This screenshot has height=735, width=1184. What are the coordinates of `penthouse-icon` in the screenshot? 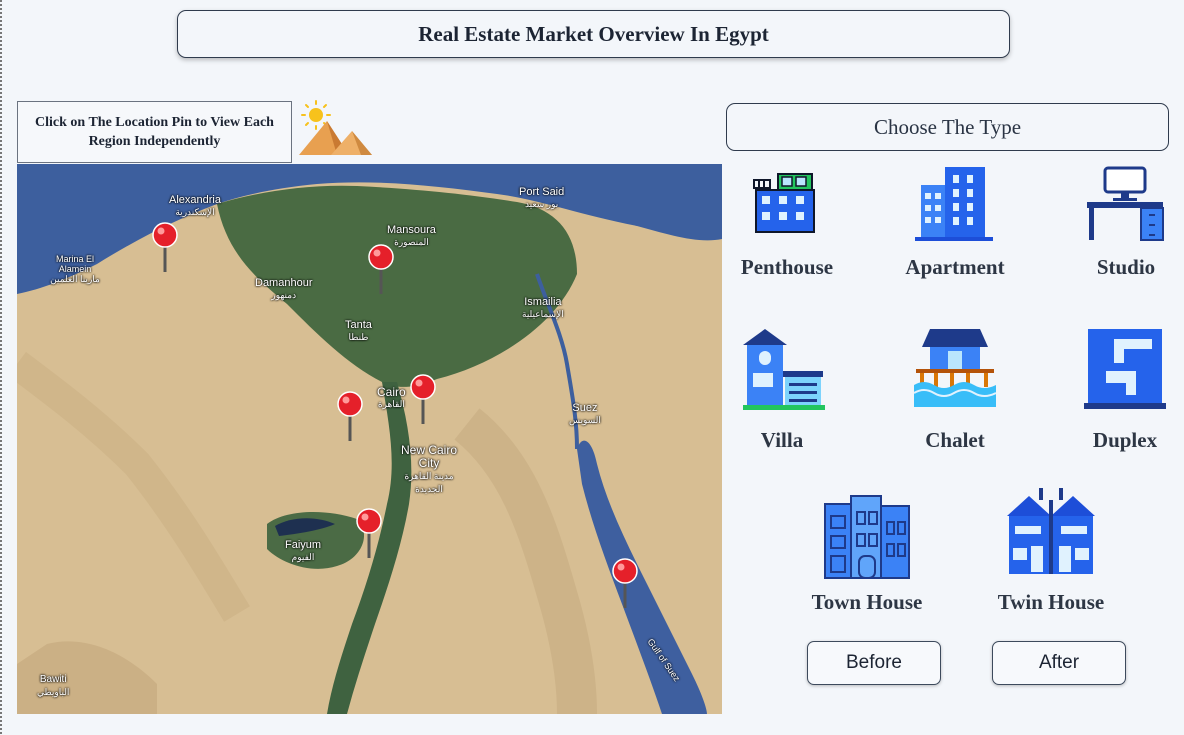 It's located at (784, 203).